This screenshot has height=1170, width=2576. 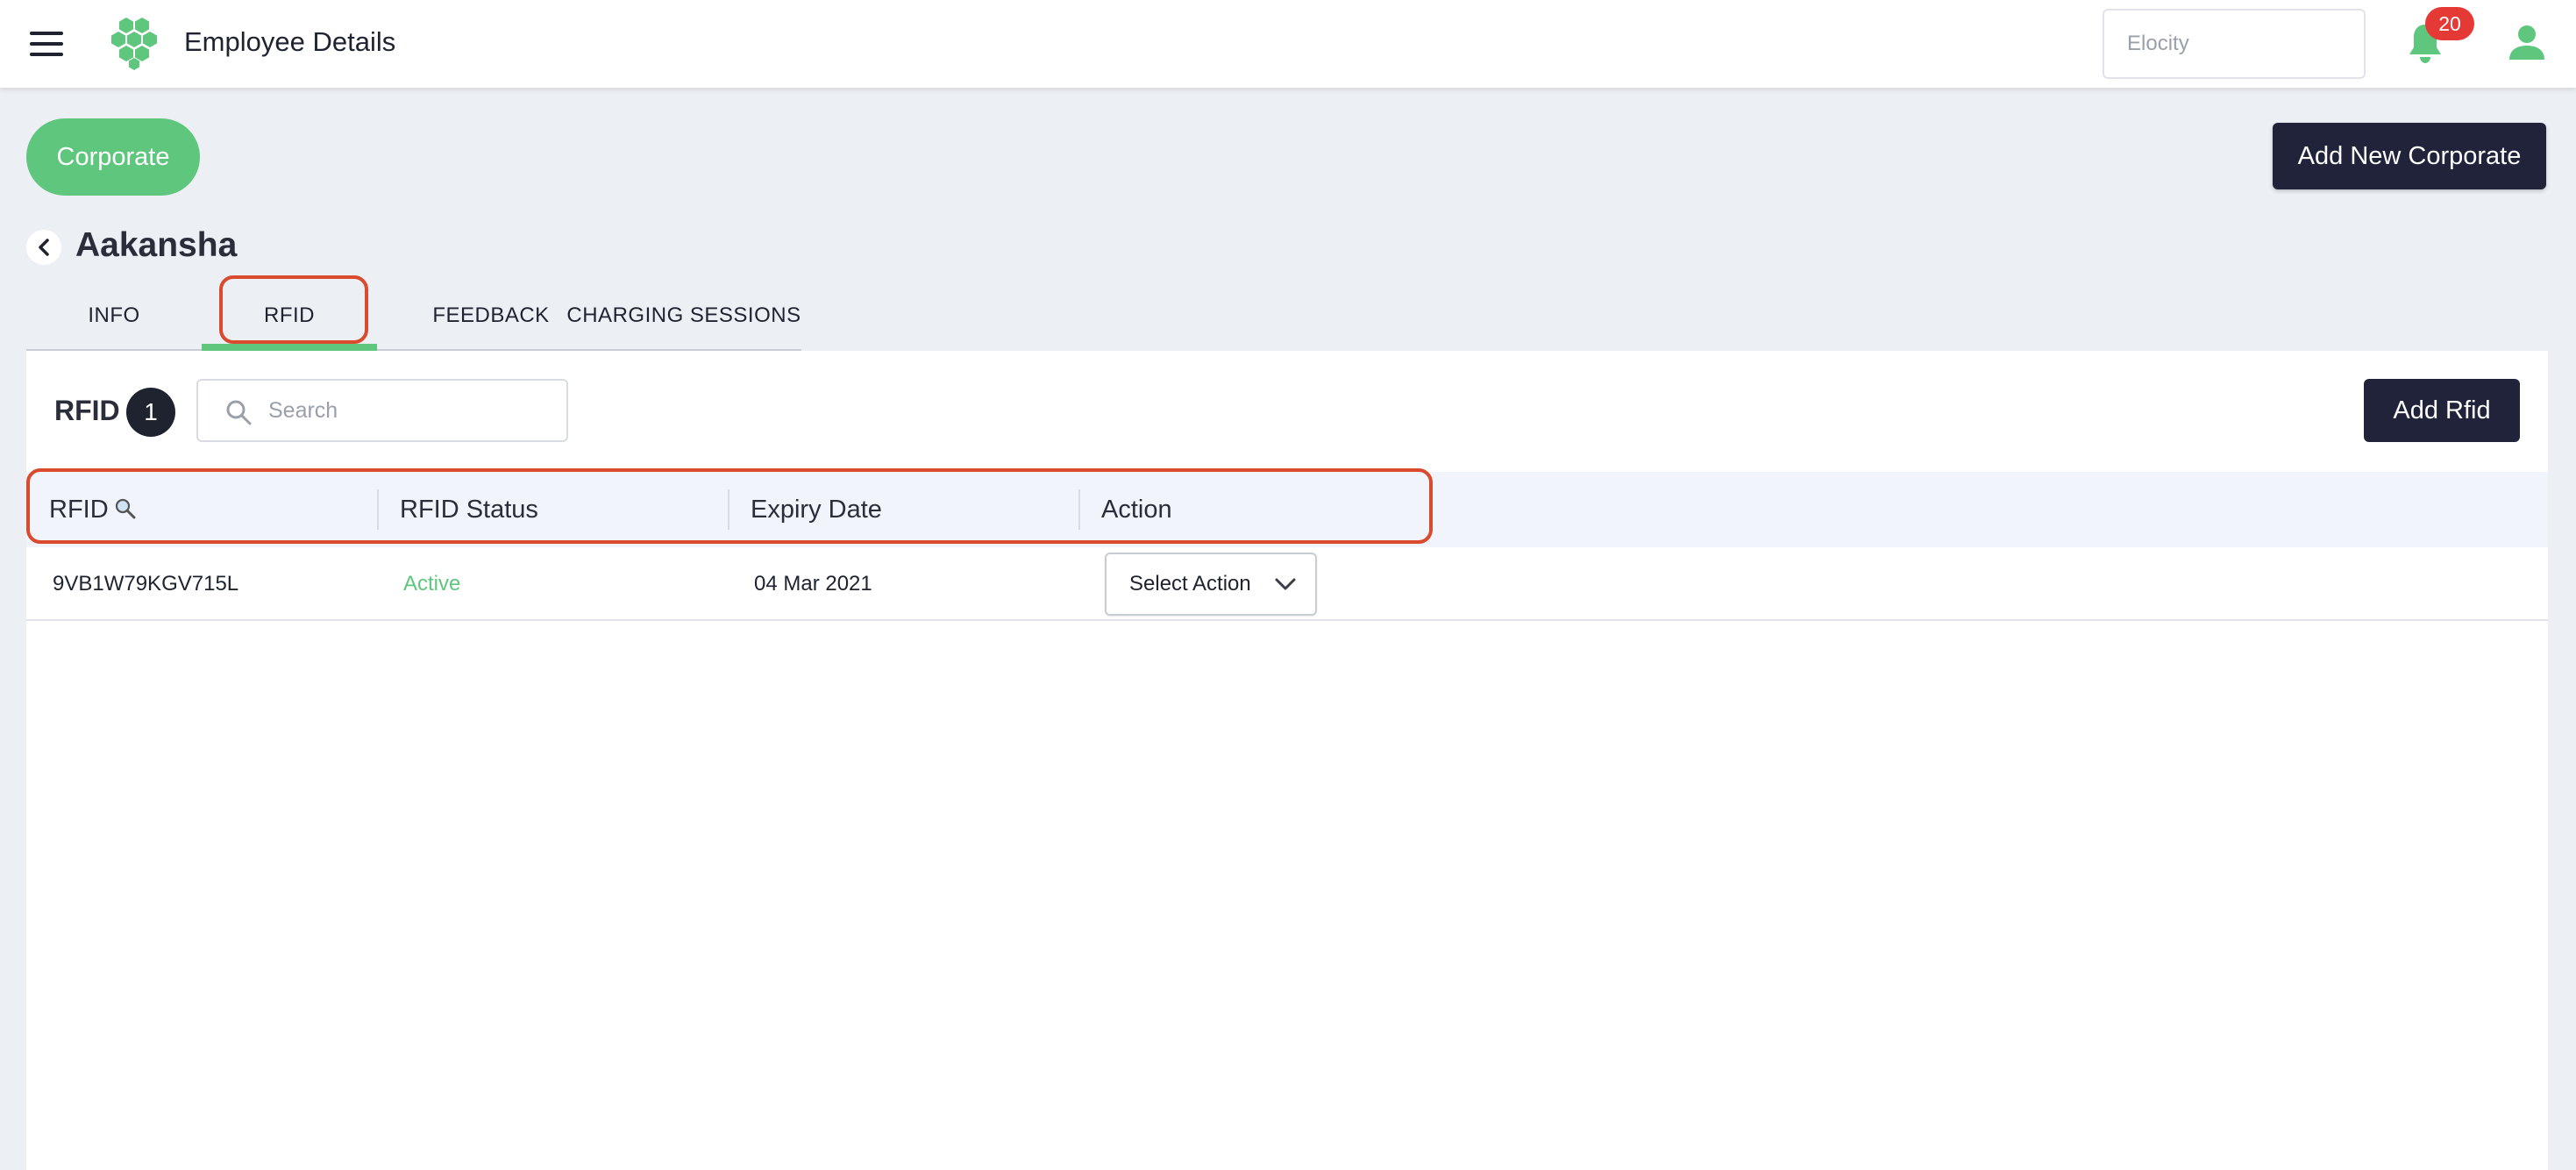 I want to click on search-box, so click(x=382, y=410).